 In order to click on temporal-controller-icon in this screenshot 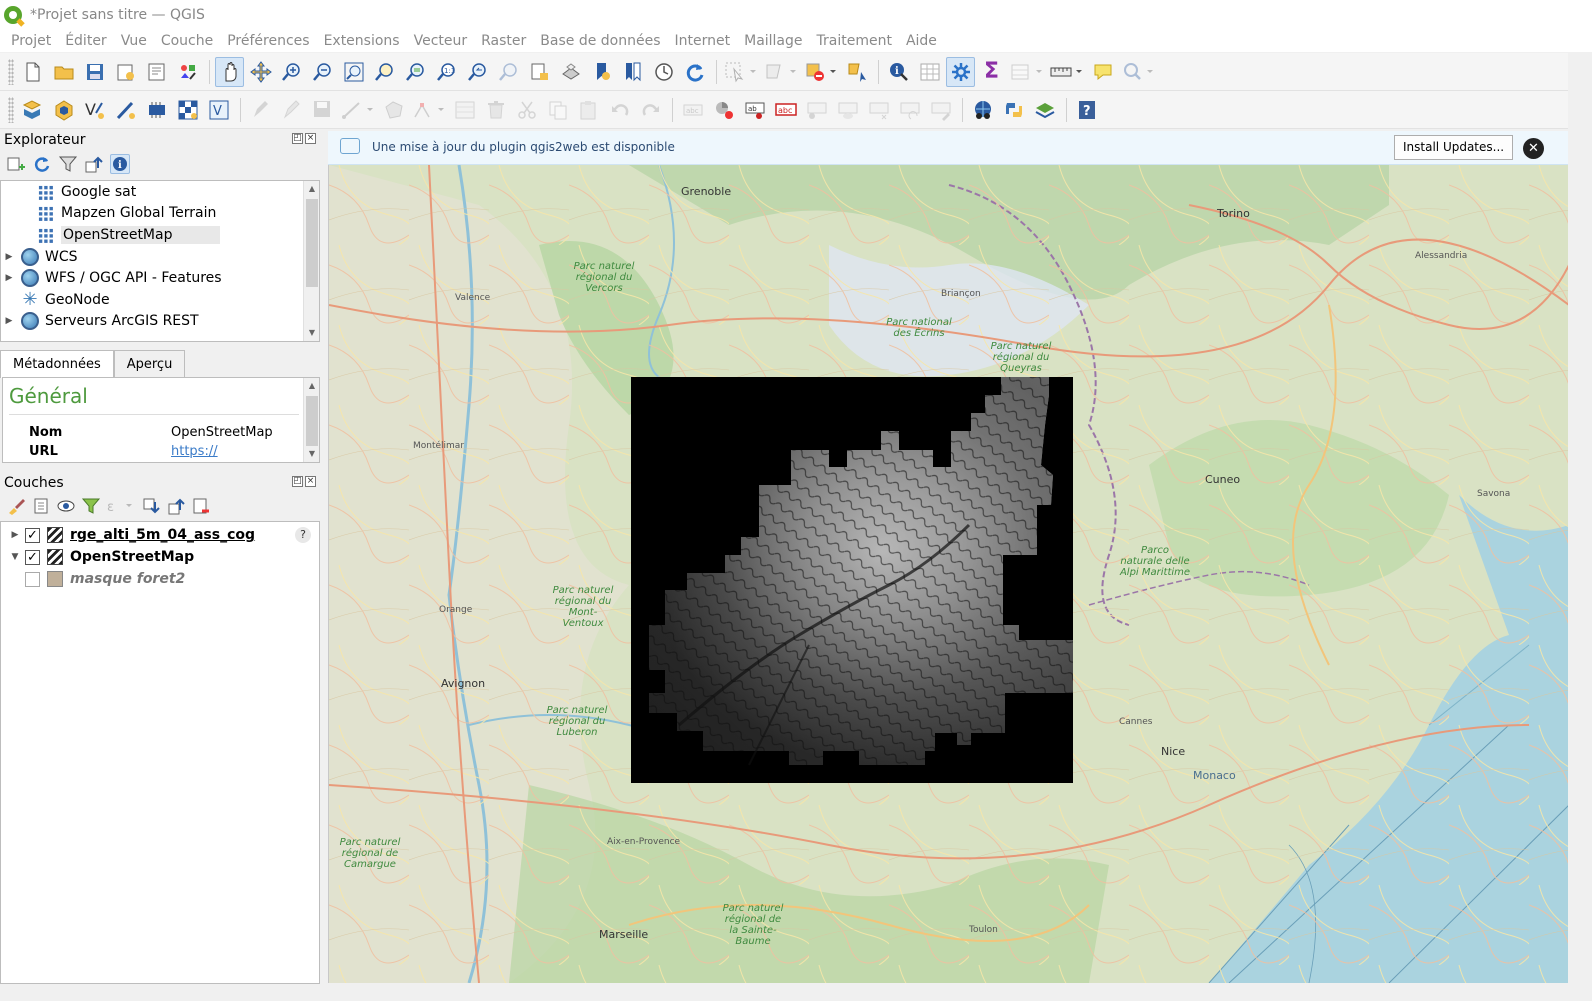, I will do `click(663, 72)`.